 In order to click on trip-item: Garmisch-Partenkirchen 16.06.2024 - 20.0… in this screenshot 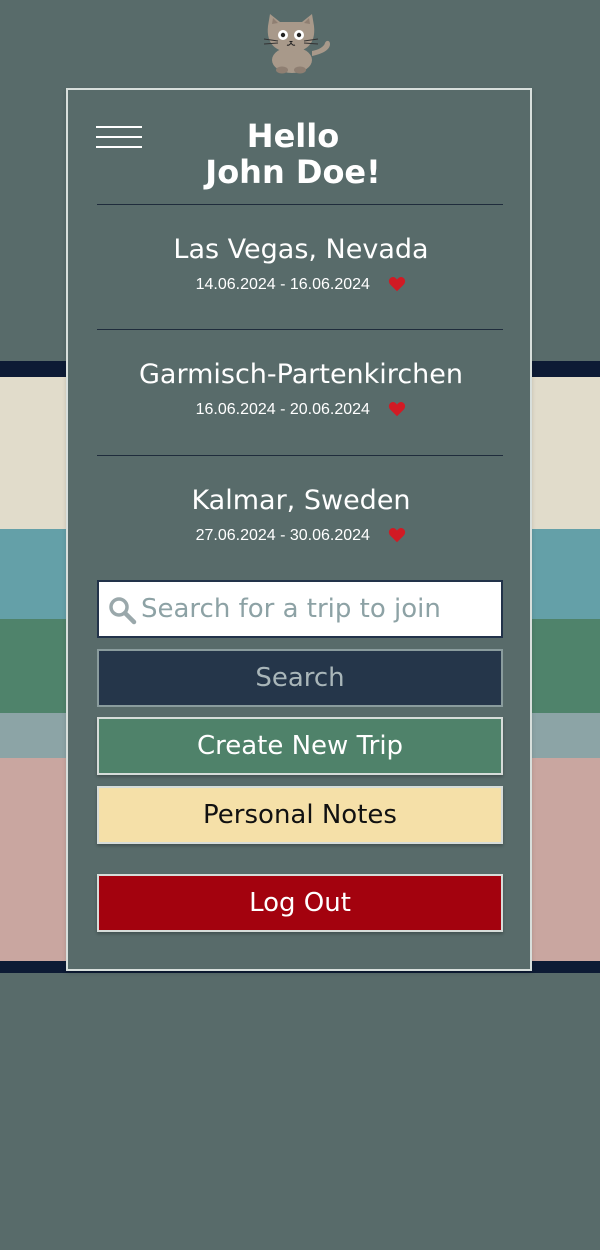, I will do `click(301, 389)`.